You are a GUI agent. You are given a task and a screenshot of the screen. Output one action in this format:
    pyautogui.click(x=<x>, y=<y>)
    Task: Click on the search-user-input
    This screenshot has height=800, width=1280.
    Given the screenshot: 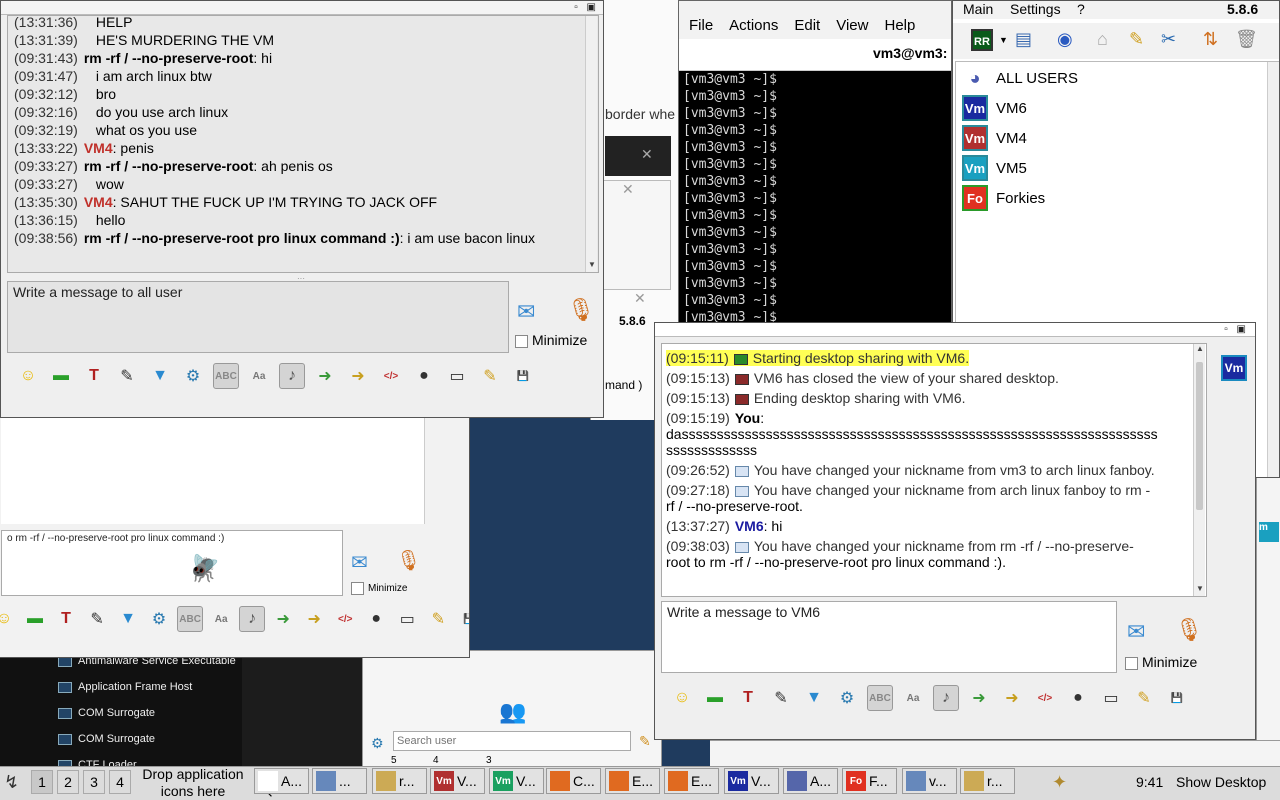 What is the action you would take?
    pyautogui.click(x=512, y=741)
    